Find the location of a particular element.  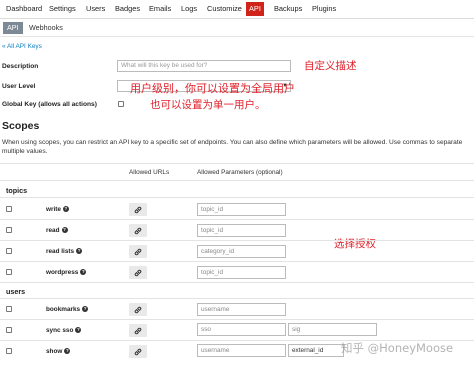

tab-emails: Emails is located at coordinates (160, 9).